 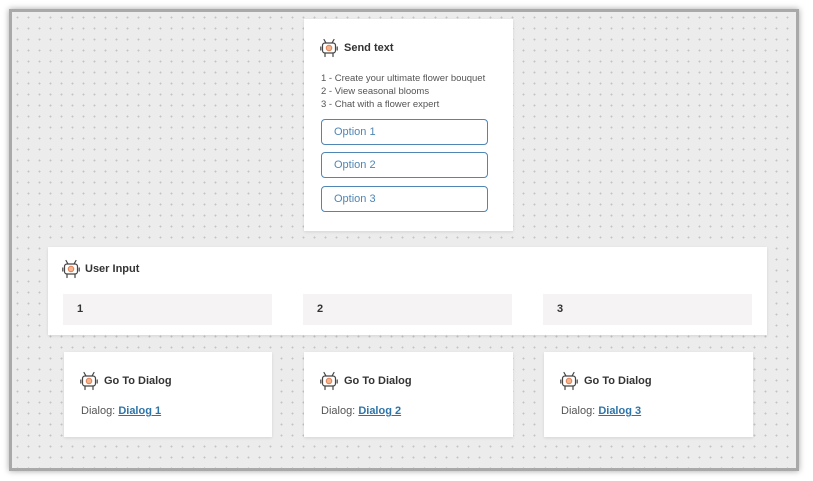 I want to click on option-2-button: Option 2, so click(x=404, y=165).